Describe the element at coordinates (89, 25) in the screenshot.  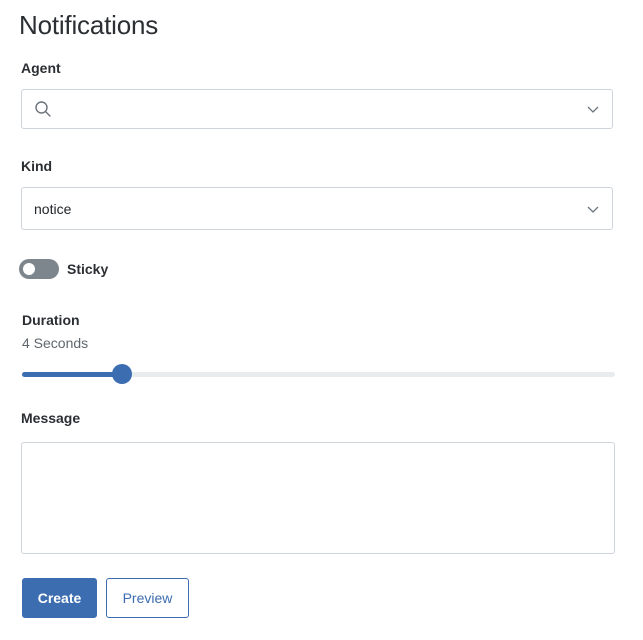
I see `page-title: Notifications` at that location.